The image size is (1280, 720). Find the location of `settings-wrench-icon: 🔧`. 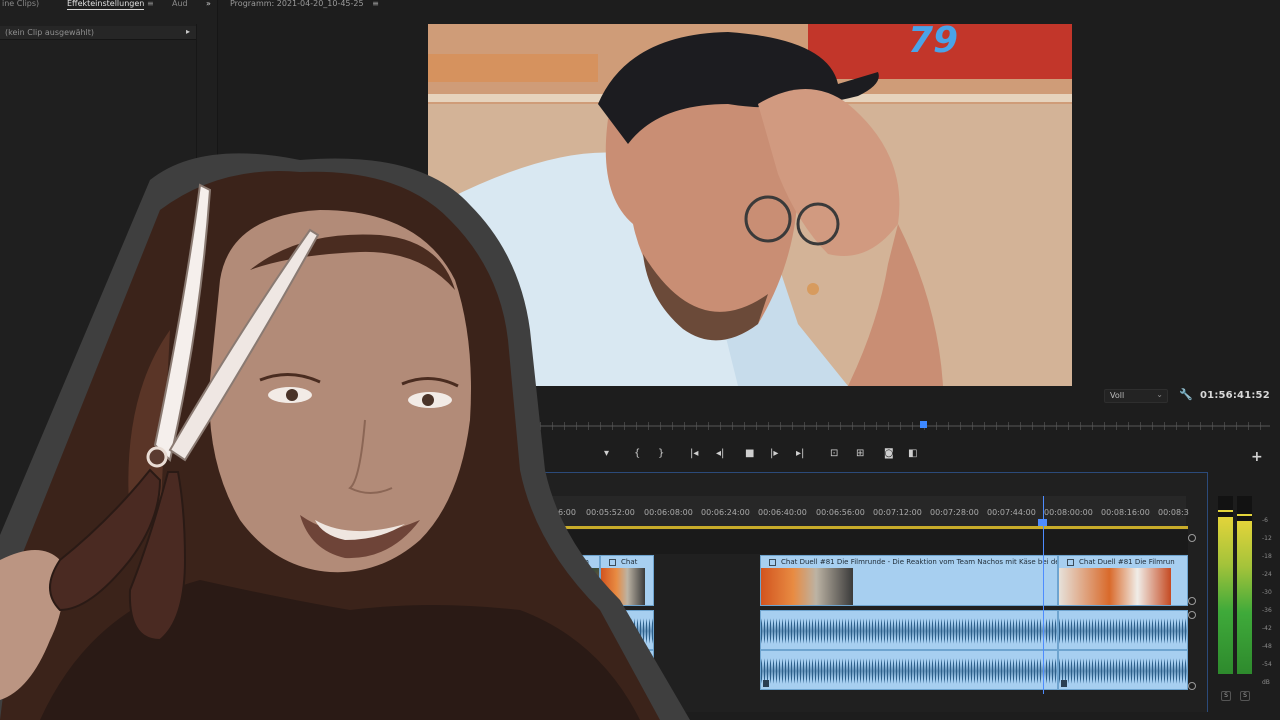

settings-wrench-icon: 🔧 is located at coordinates (1186, 394).